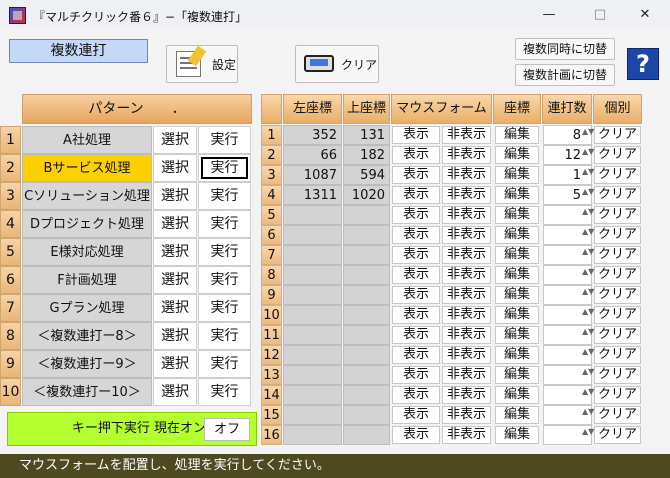 The width and height of the screenshot is (670, 478). Describe the element at coordinates (565, 49) in the screenshot. I see `switch-simultaneous-button: 複数同時に切替` at that location.